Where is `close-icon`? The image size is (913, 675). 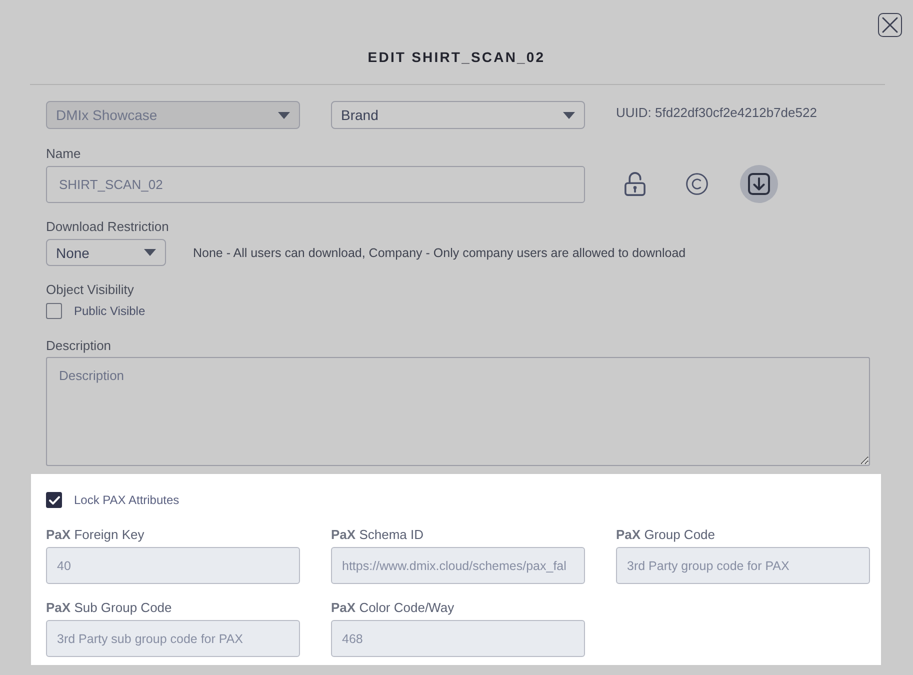 close-icon is located at coordinates (890, 25).